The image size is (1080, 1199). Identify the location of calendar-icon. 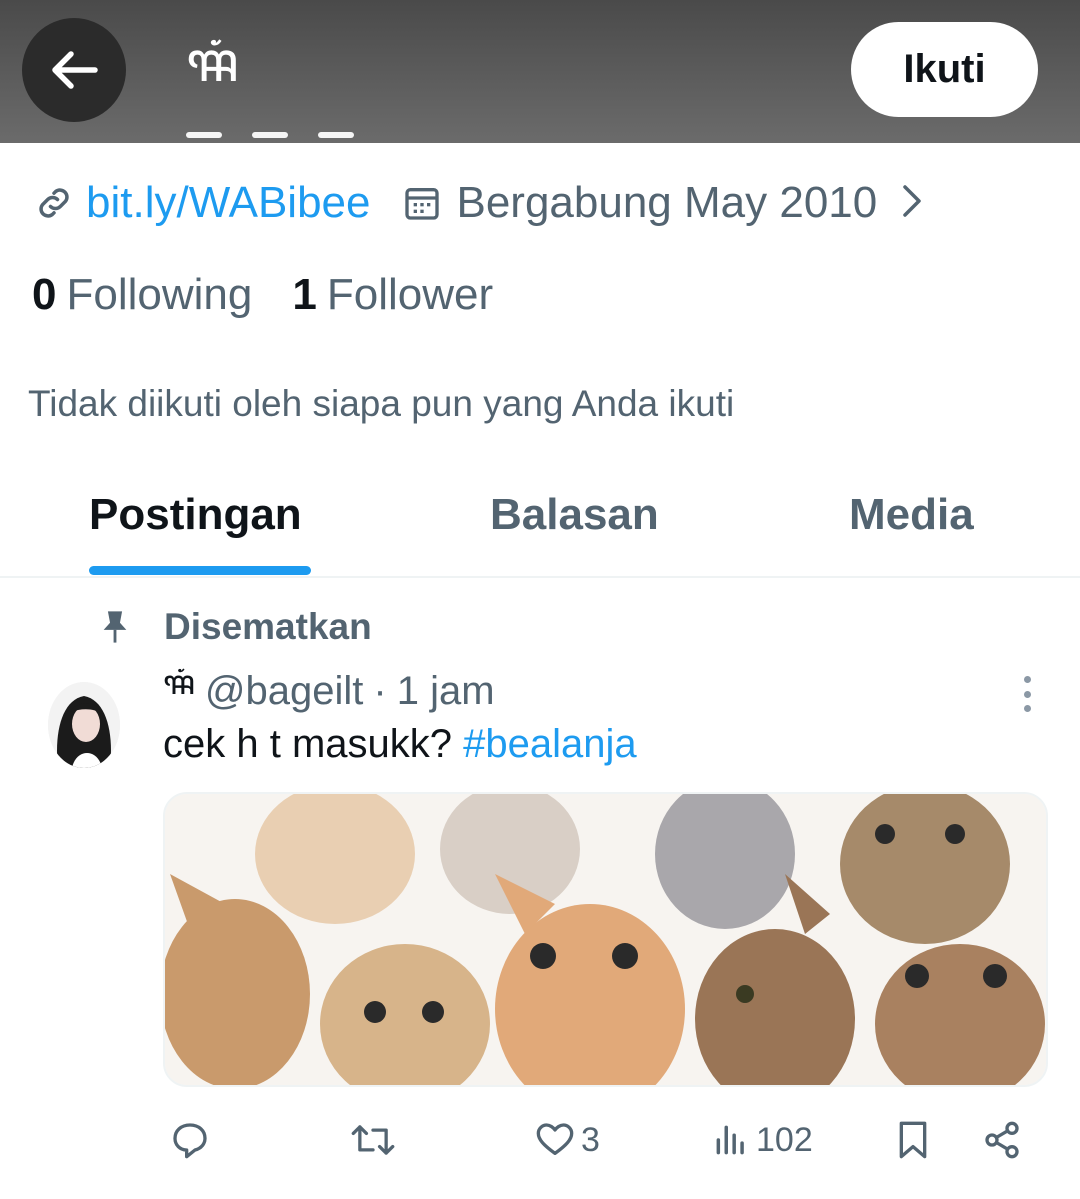
(422, 203).